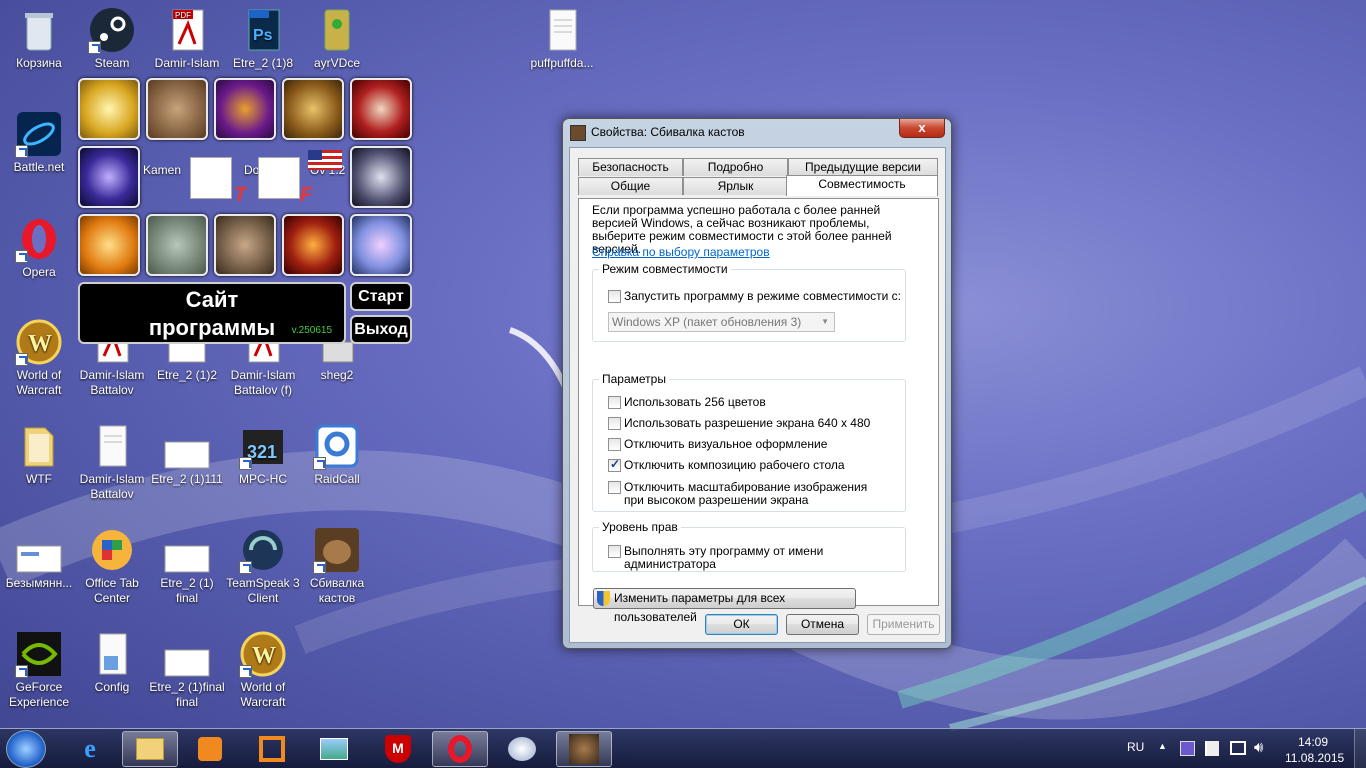 Image resolution: width=1366 pixels, height=768 pixels. Describe the element at coordinates (398, 749) in the screenshot. I see `taskbar-mcafee: M` at that location.